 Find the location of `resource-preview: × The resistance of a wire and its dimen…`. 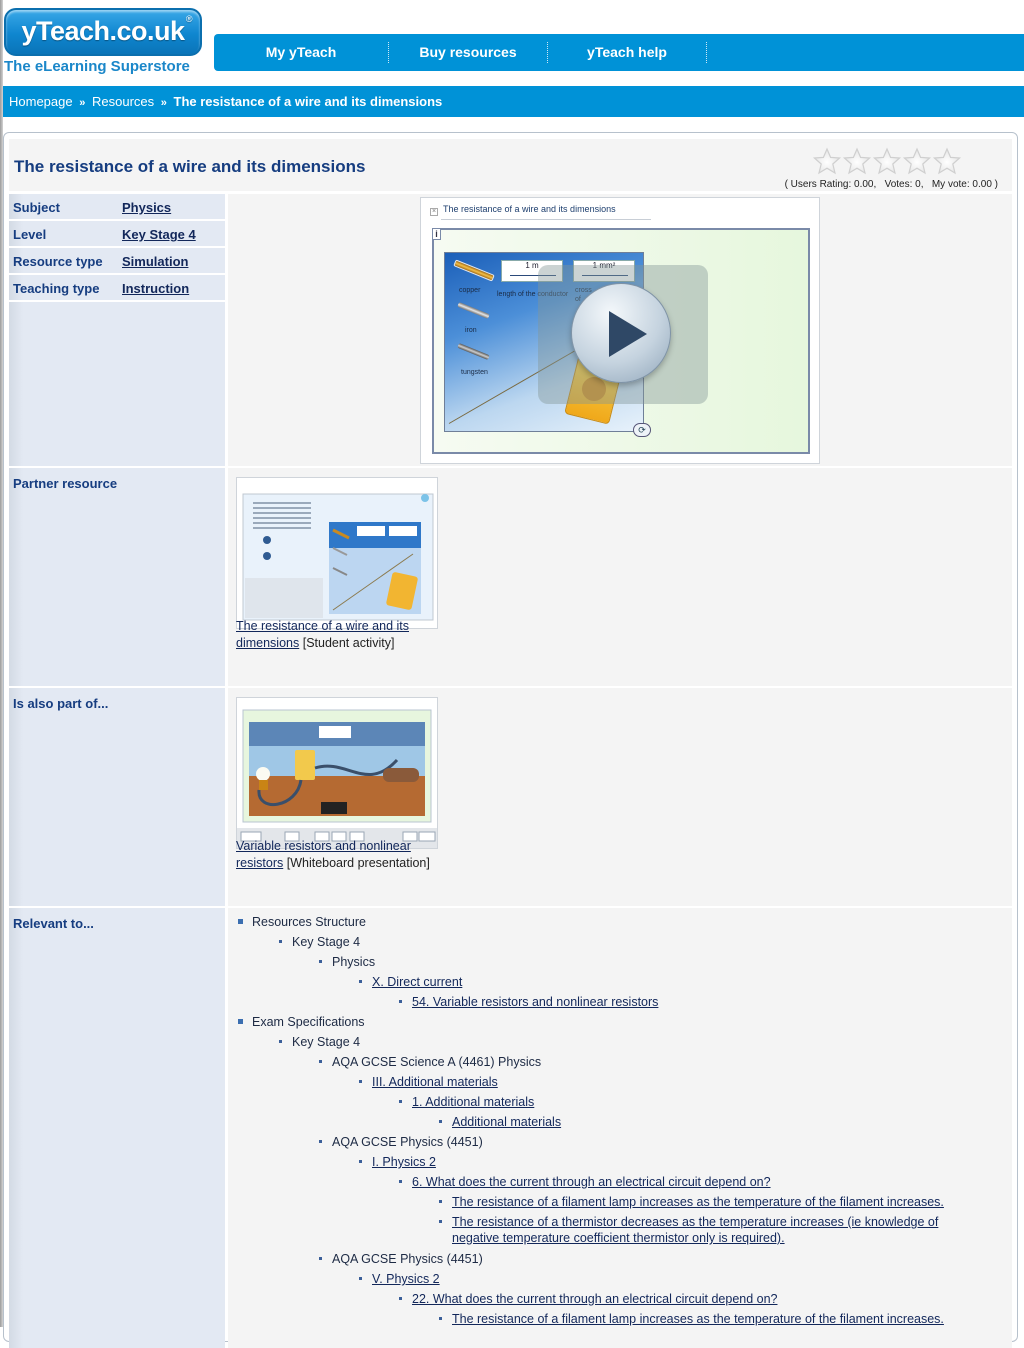

resource-preview: × The resistance of a wire and its dimen… is located at coordinates (620, 330).